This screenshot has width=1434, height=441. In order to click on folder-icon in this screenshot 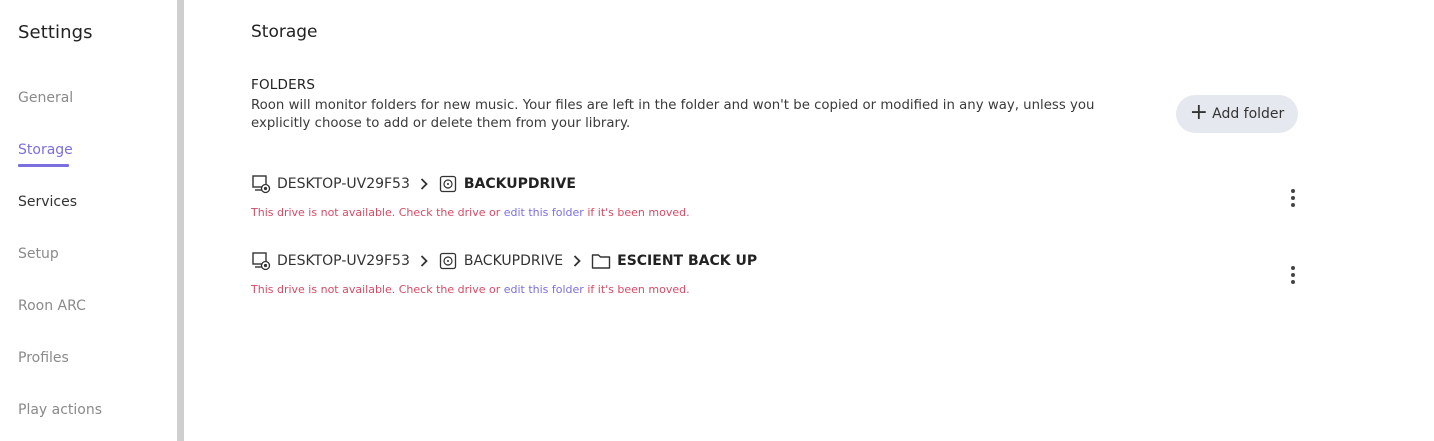, I will do `click(601, 261)`.